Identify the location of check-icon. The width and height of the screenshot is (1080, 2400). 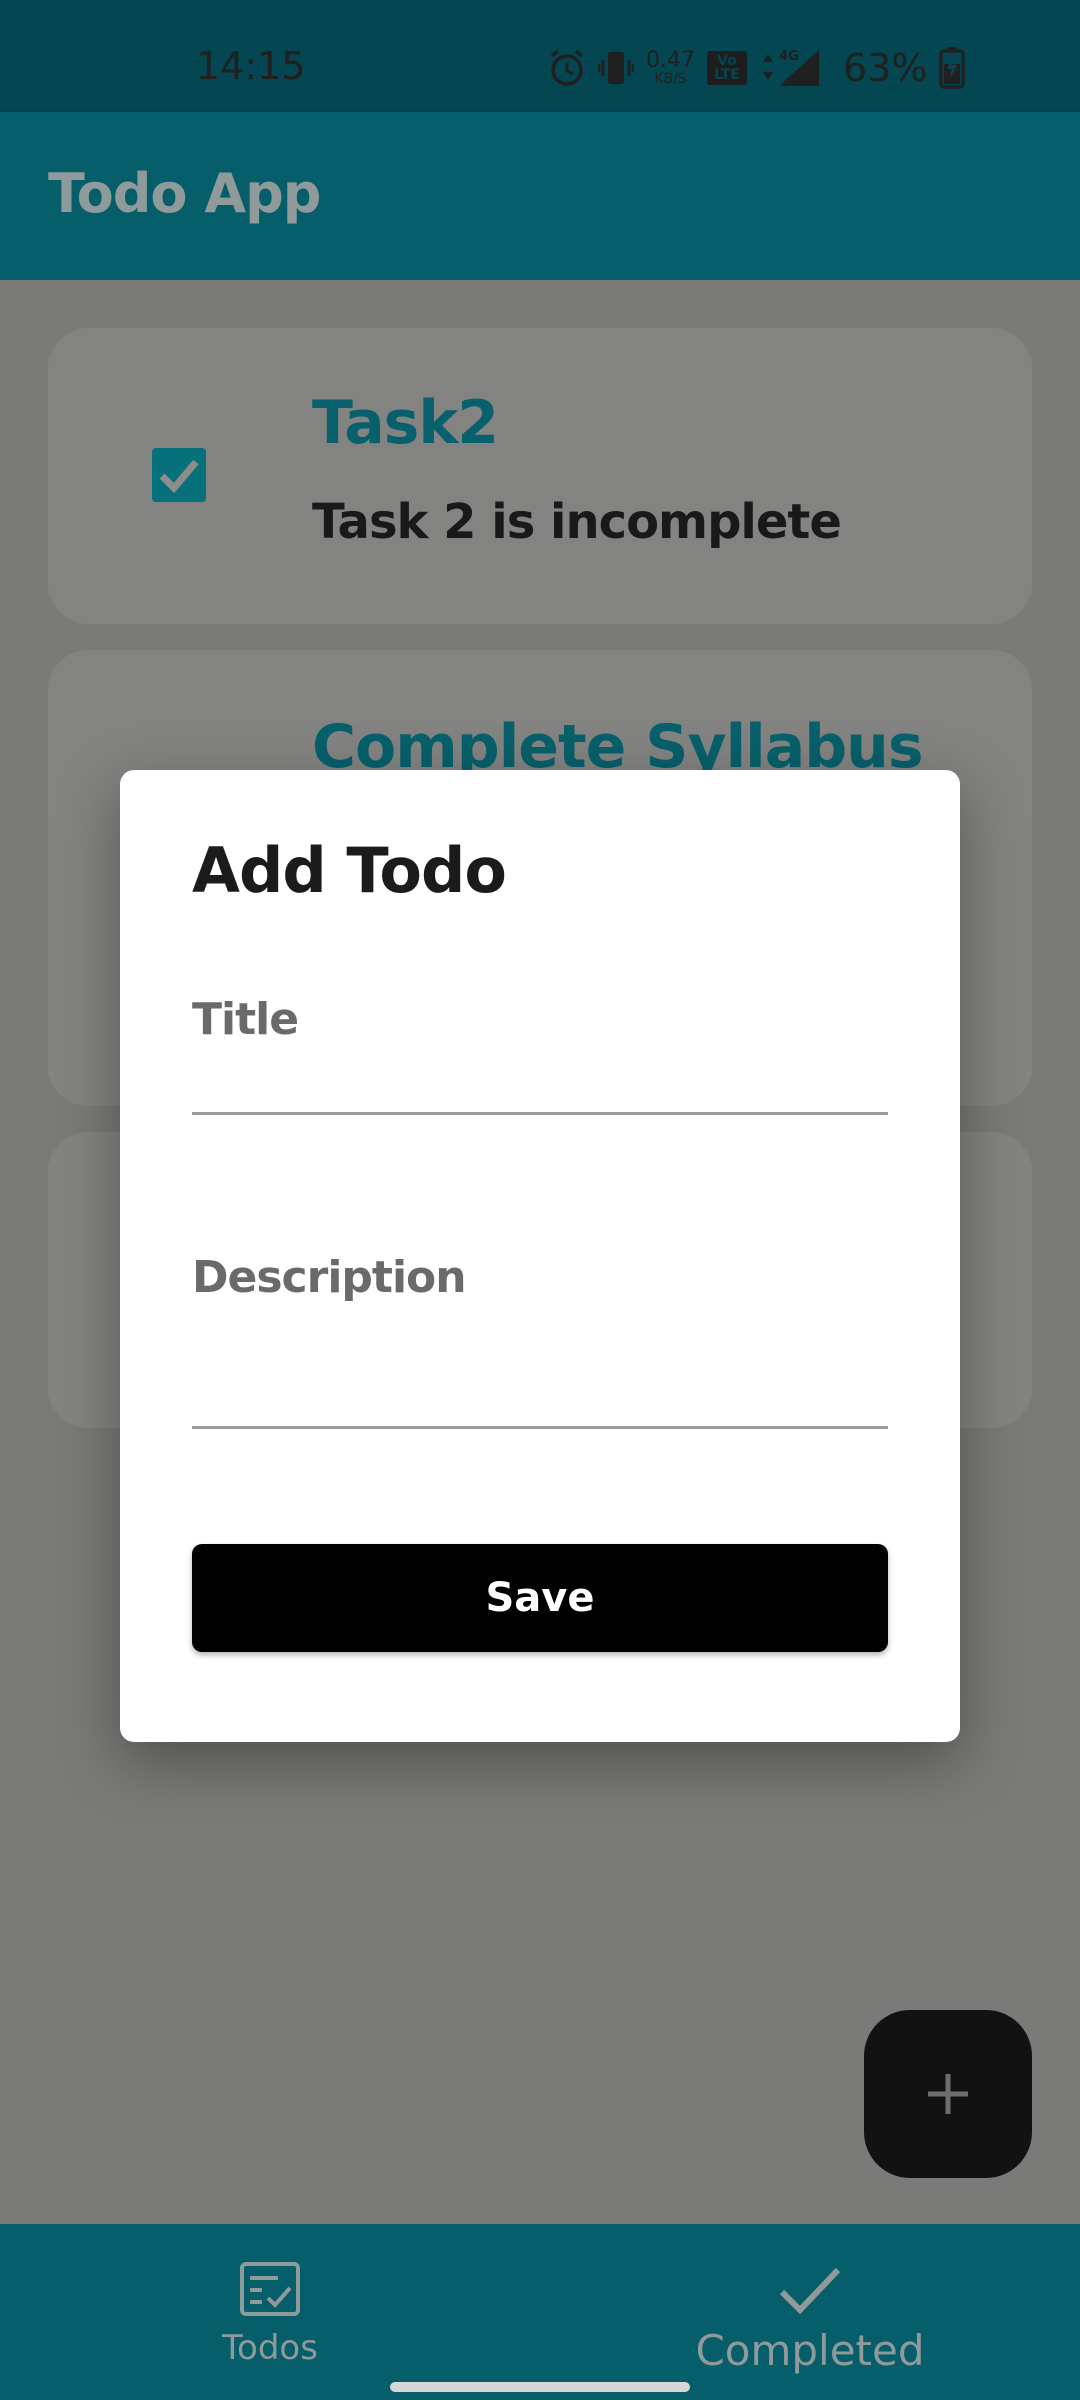
(810, 2291).